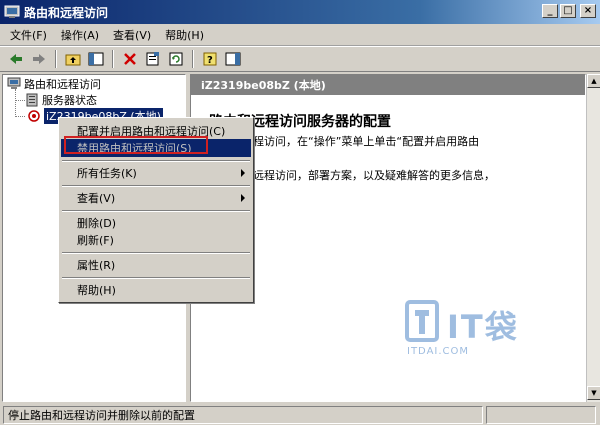 This screenshot has height=425, width=600. Describe the element at coordinates (593, 238) in the screenshot. I see `vertical-scrollbar: ▲ ▼` at that location.